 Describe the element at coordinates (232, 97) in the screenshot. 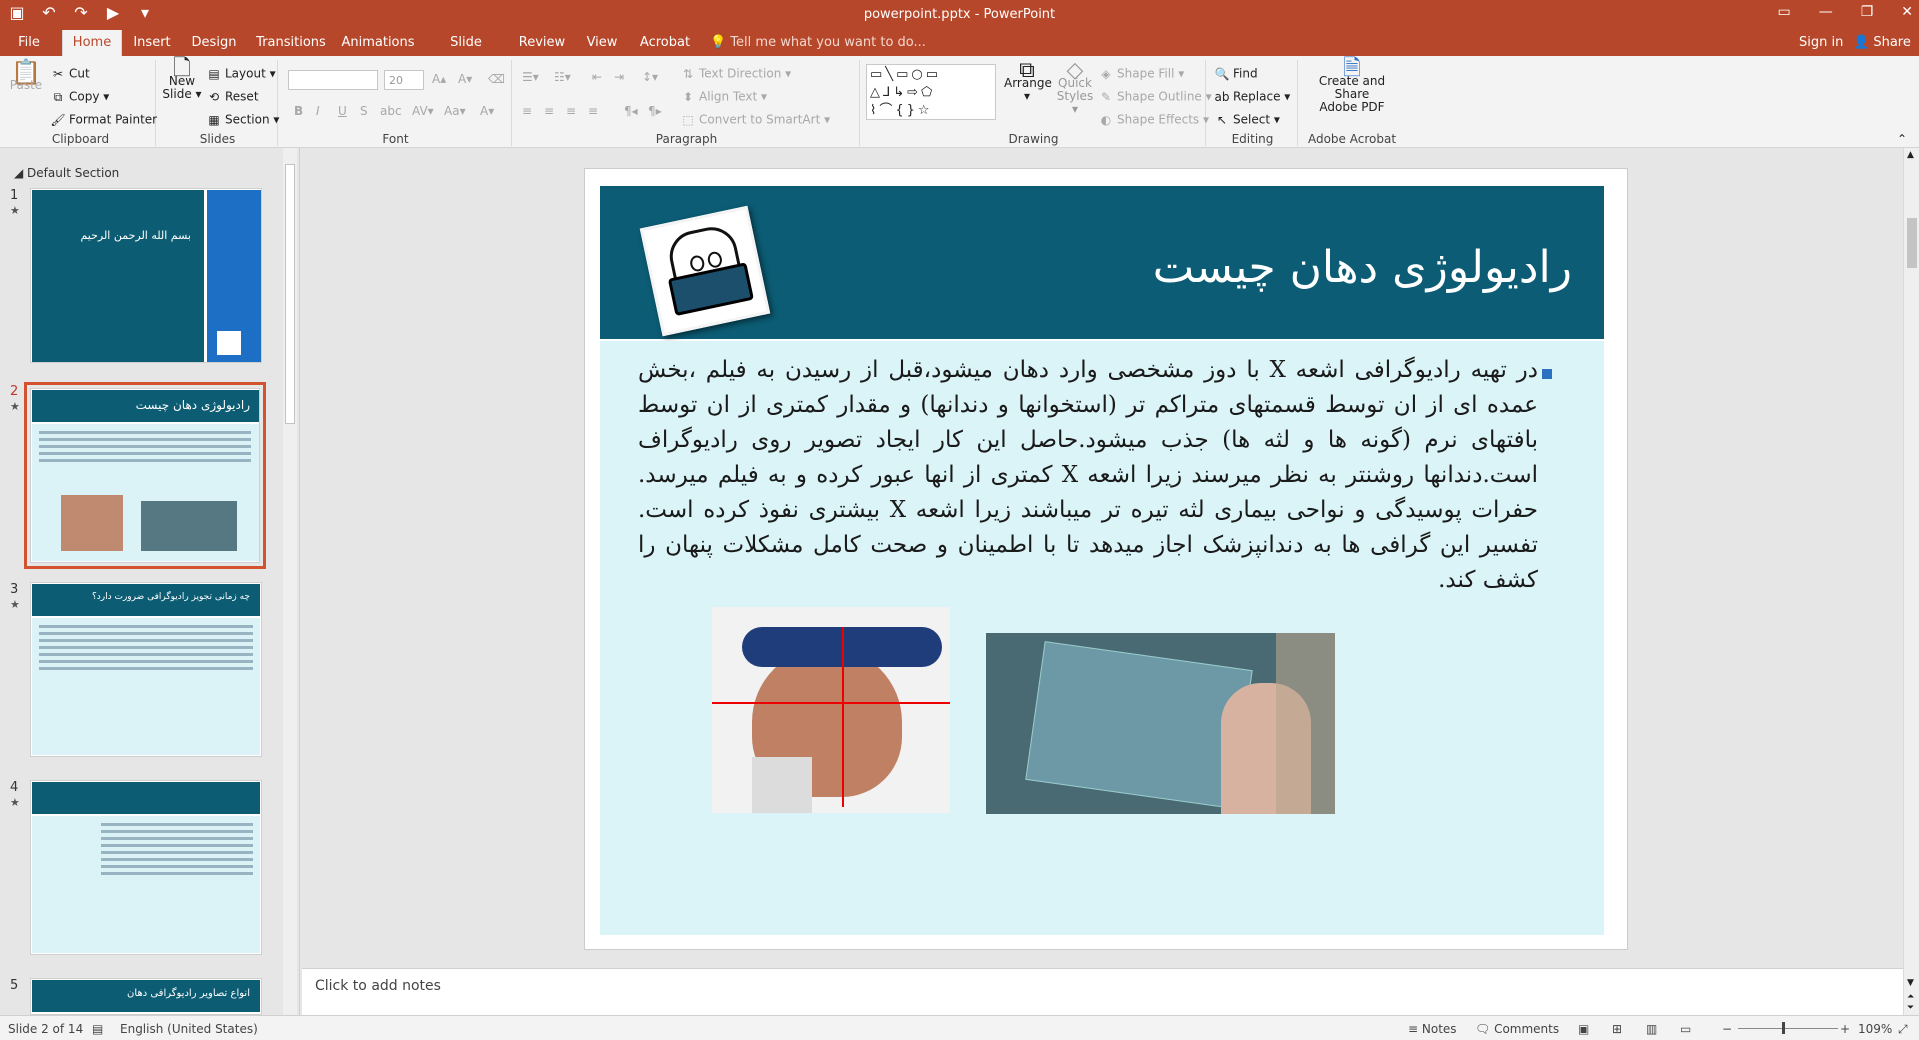

I see `reset-button: ⟲ Reset` at that location.